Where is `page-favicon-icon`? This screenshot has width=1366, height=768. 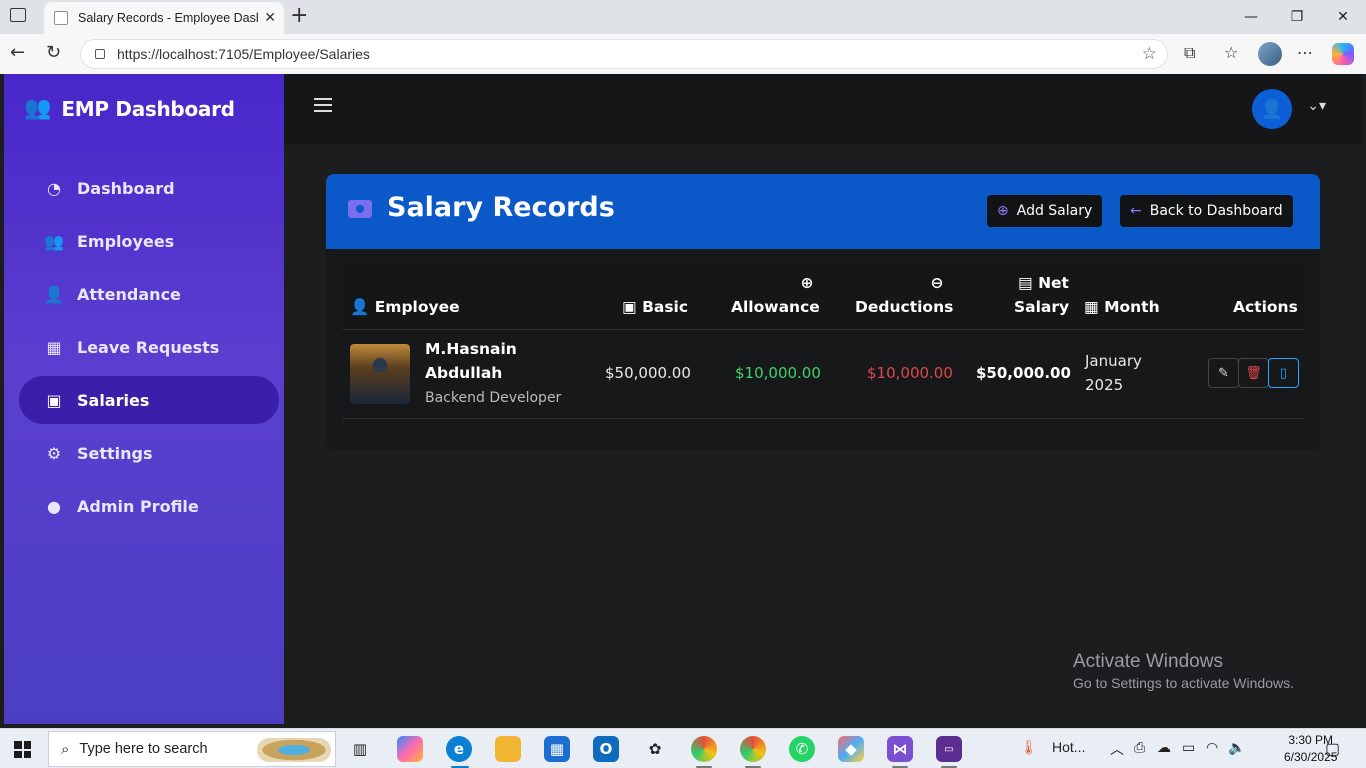 page-favicon-icon is located at coordinates (61, 18).